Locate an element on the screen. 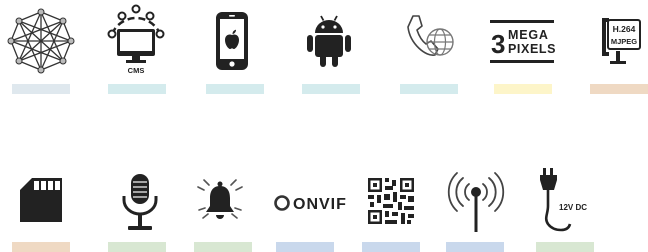 The height and width of the screenshot is (252, 648). alarm-feature is located at coordinates (220, 200).